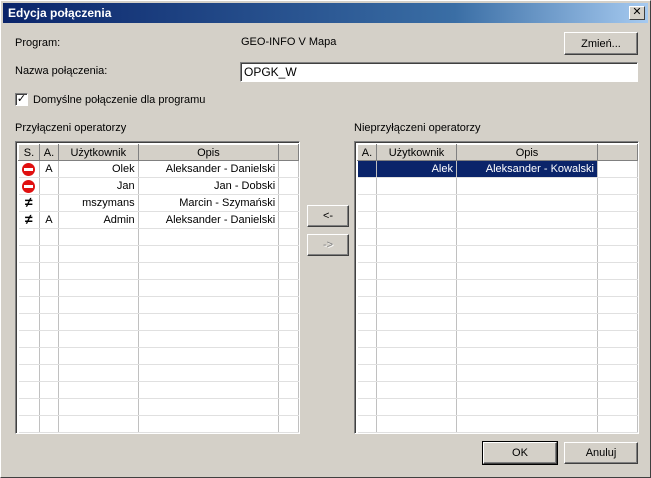  What do you see at coordinates (209, 203) in the screenshot?
I see `description-cell: Marcin - Szymański` at bounding box center [209, 203].